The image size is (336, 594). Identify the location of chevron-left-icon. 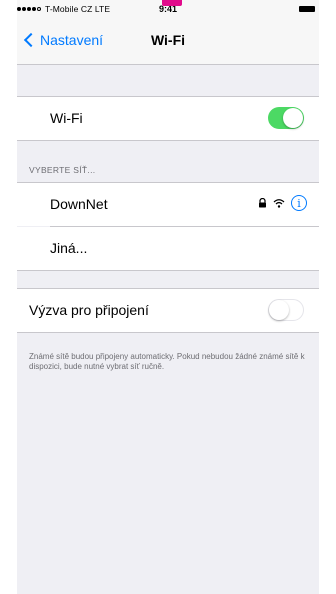
(31, 40).